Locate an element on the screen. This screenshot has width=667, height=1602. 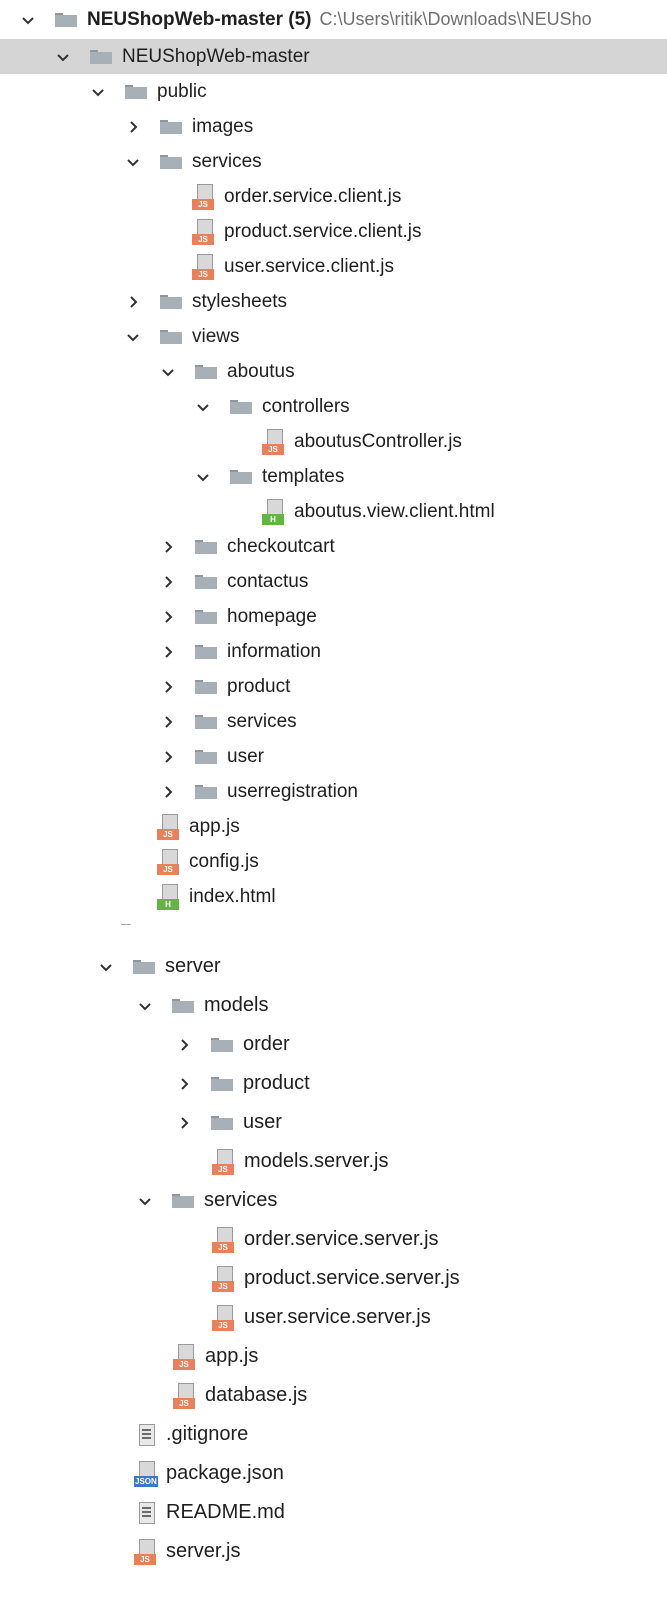
tree-row-file: .gitignore is located at coordinates (333, 1434).